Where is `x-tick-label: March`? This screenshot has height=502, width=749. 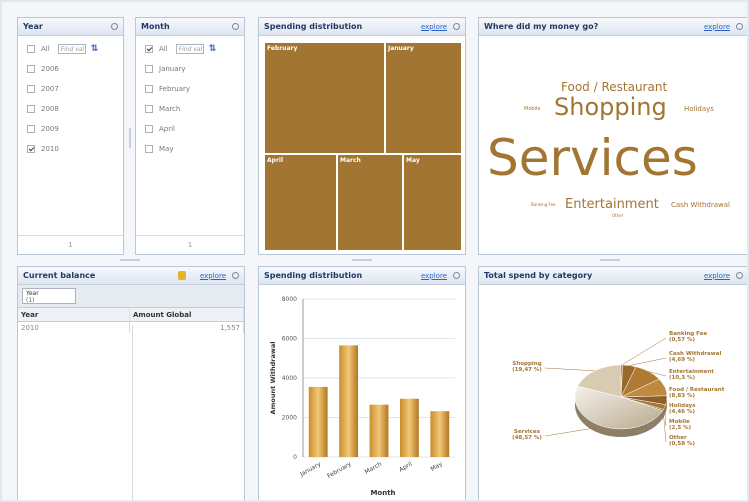 x-tick-label: March is located at coordinates (374, 468).